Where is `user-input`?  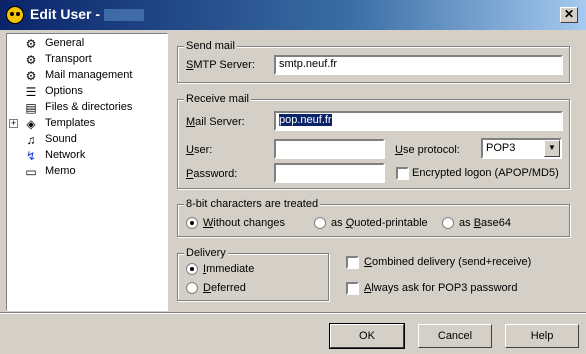
user-input is located at coordinates (329, 149).